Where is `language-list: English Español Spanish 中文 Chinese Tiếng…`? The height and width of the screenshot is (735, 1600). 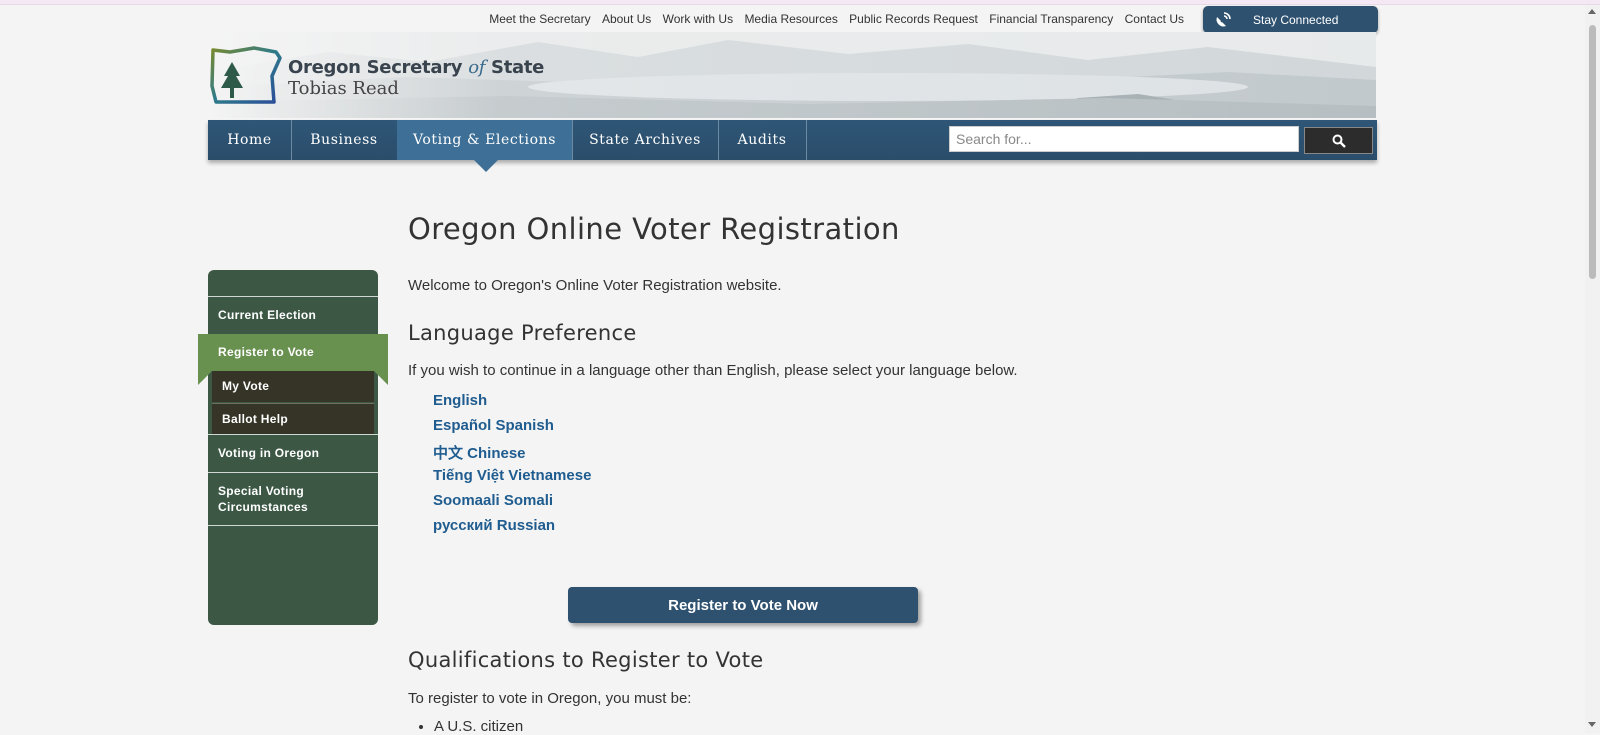
language-list: English Español Spanish 中文 Chinese Tiếng… is located at coordinates (512, 467).